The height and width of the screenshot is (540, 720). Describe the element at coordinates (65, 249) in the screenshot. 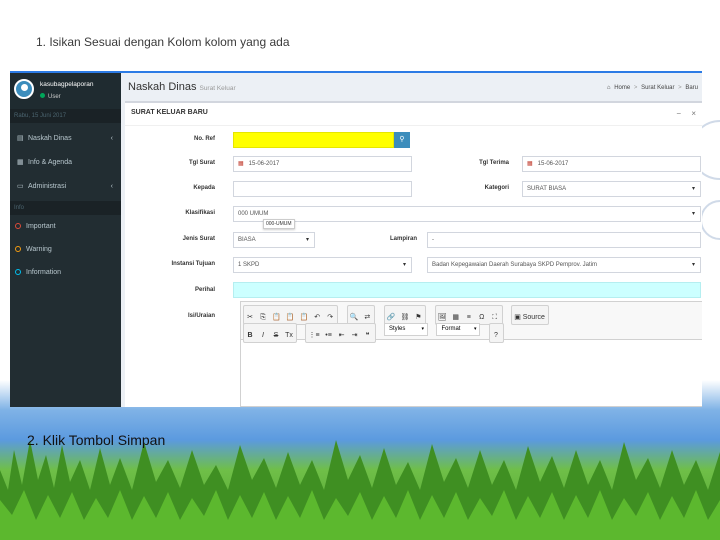

I see `sidebar-item-warning: Warning` at that location.